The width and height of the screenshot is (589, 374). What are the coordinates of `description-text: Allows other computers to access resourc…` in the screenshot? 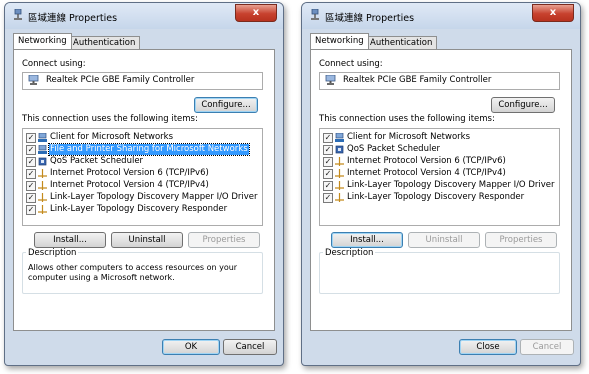 It's located at (133, 272).